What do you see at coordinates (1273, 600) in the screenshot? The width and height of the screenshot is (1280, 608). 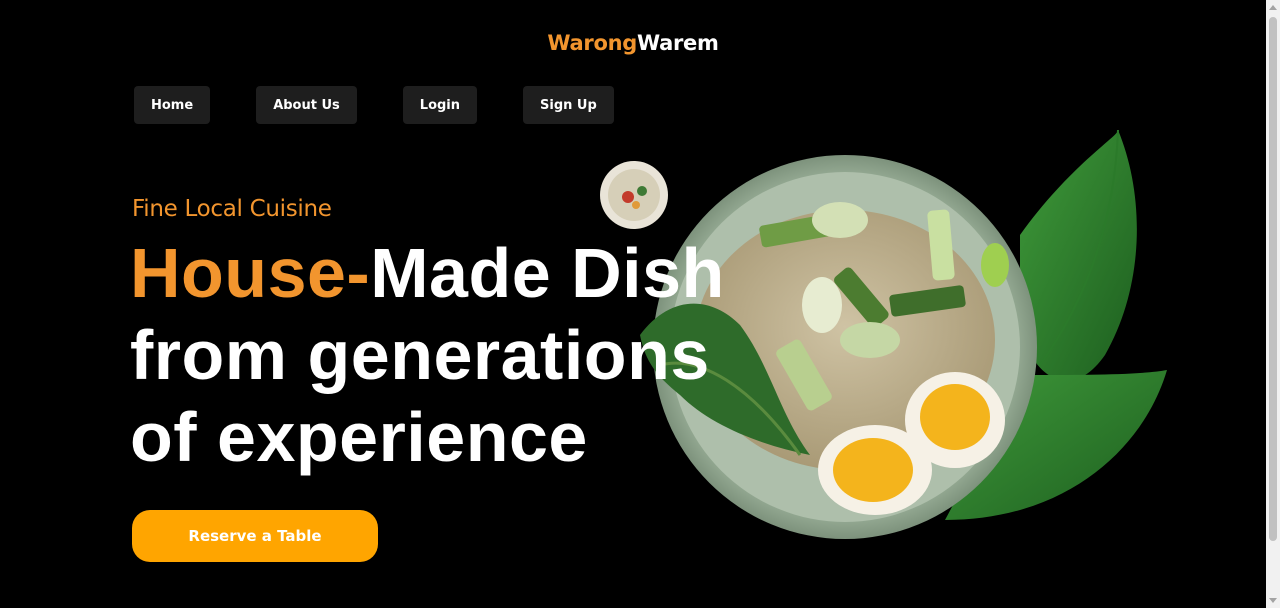 I see `scroll-down-icon` at bounding box center [1273, 600].